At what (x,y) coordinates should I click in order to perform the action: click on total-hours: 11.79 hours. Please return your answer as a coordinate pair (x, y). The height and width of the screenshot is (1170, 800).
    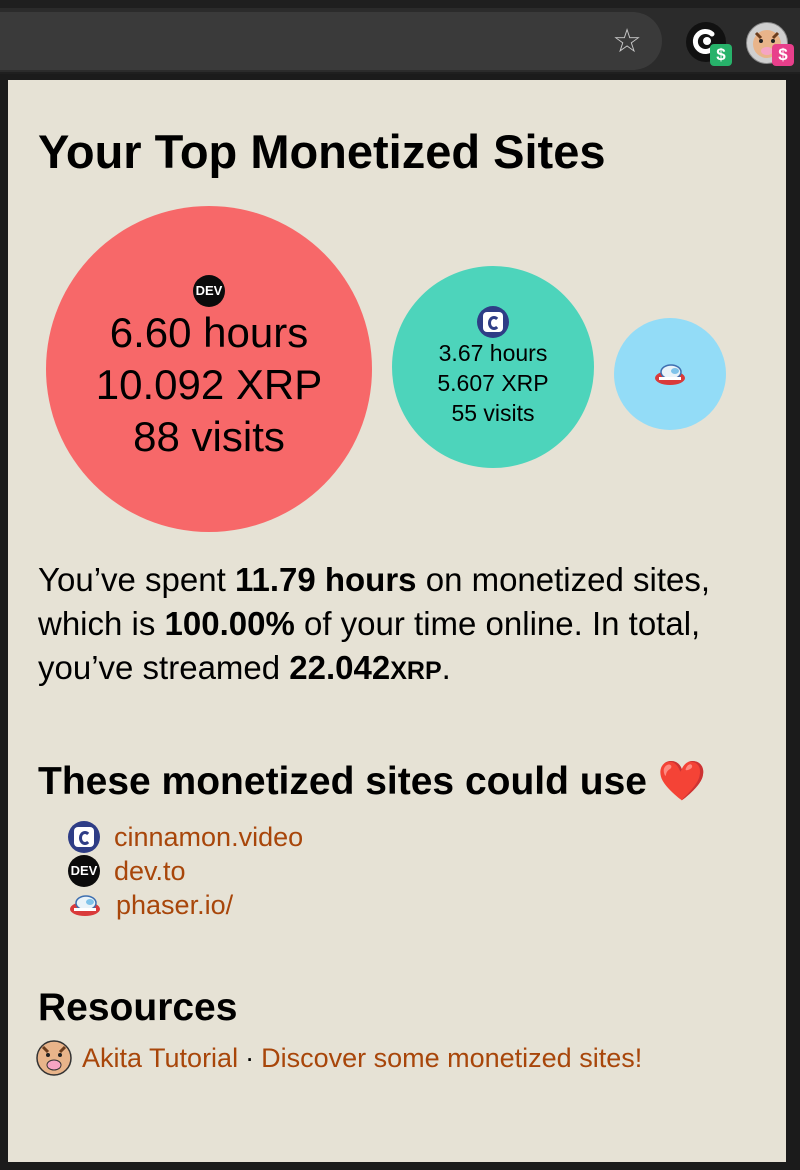
    Looking at the image, I should click on (325, 579).